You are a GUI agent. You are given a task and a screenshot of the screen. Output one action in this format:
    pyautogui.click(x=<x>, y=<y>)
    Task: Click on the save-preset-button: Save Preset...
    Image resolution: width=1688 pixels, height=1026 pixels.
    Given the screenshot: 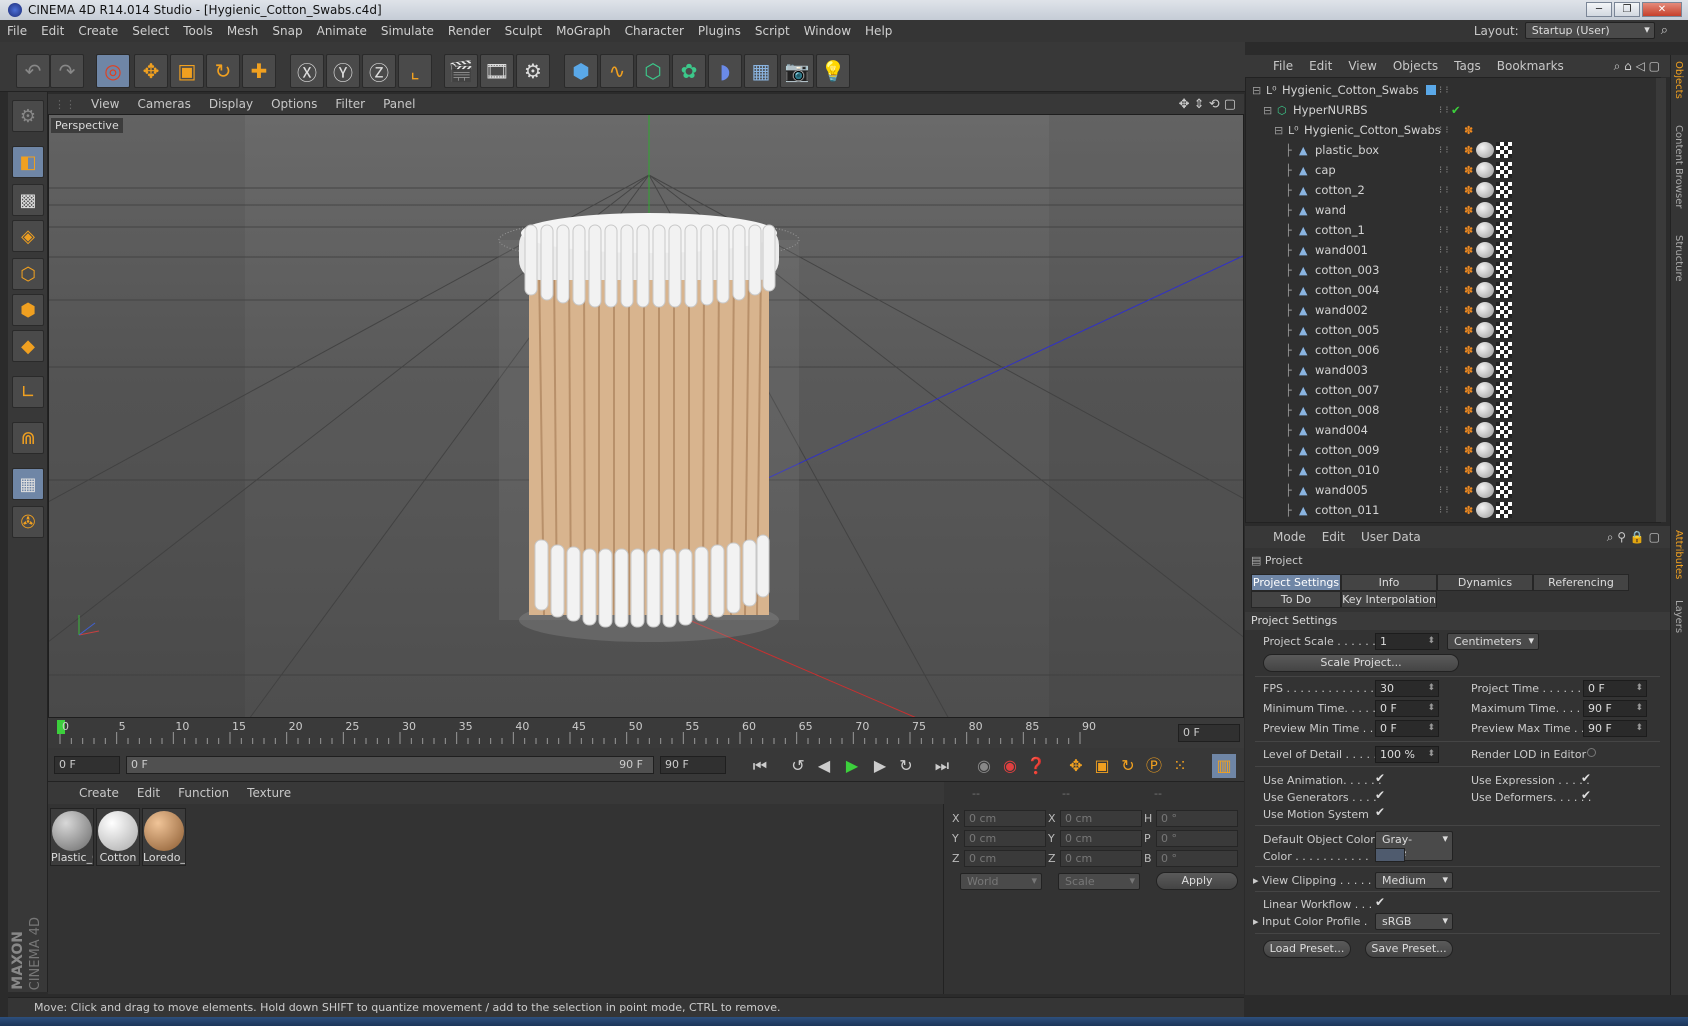 What is the action you would take?
    pyautogui.click(x=1409, y=949)
    